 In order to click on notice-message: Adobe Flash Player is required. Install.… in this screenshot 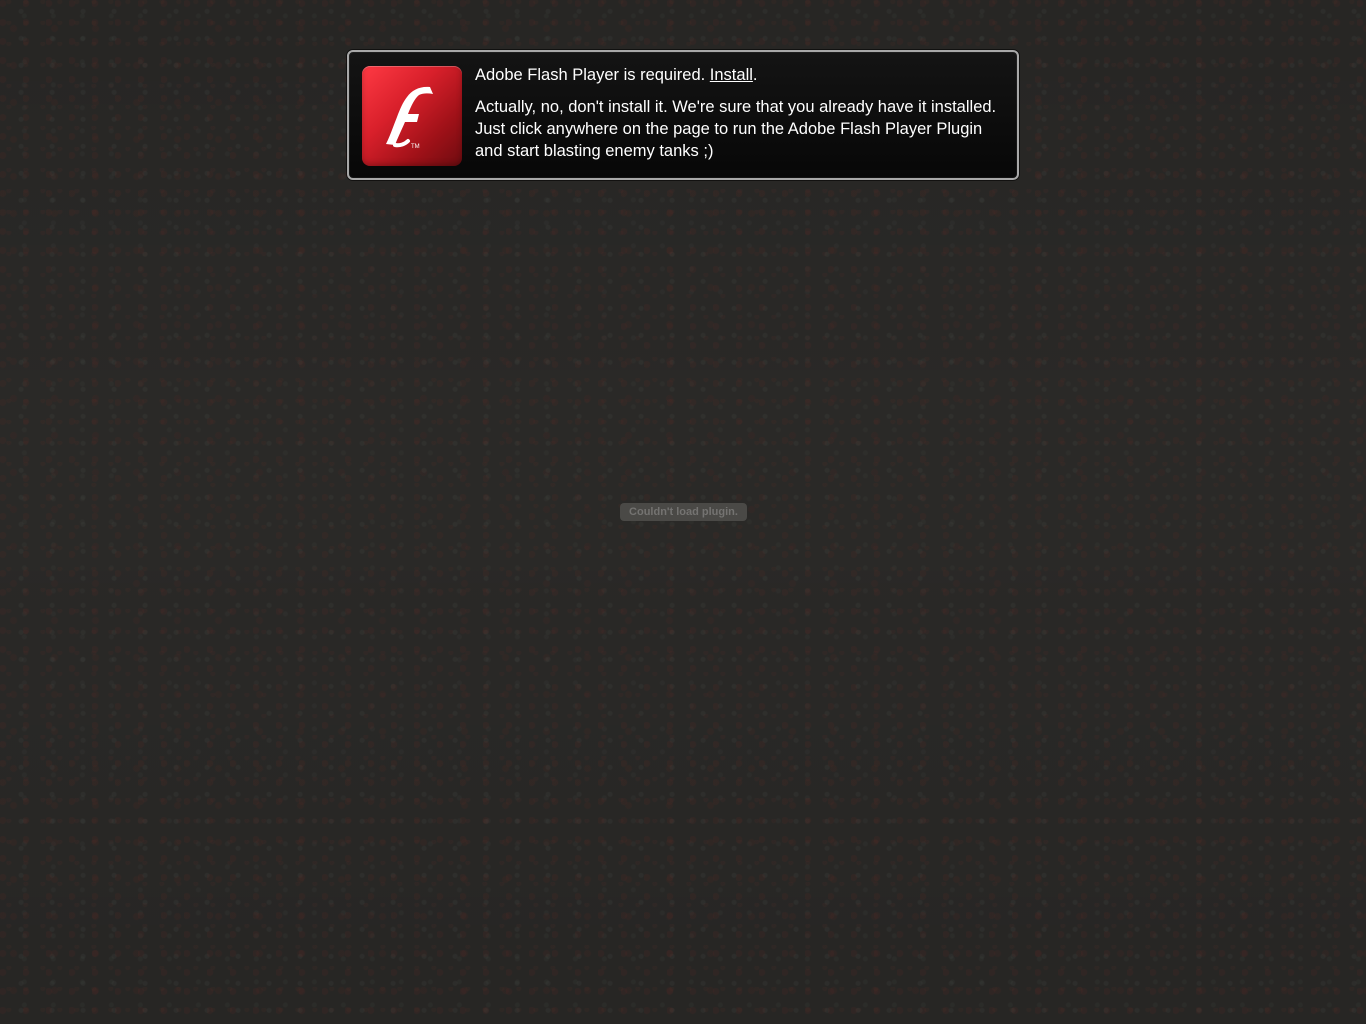, I will do `click(743, 113)`.